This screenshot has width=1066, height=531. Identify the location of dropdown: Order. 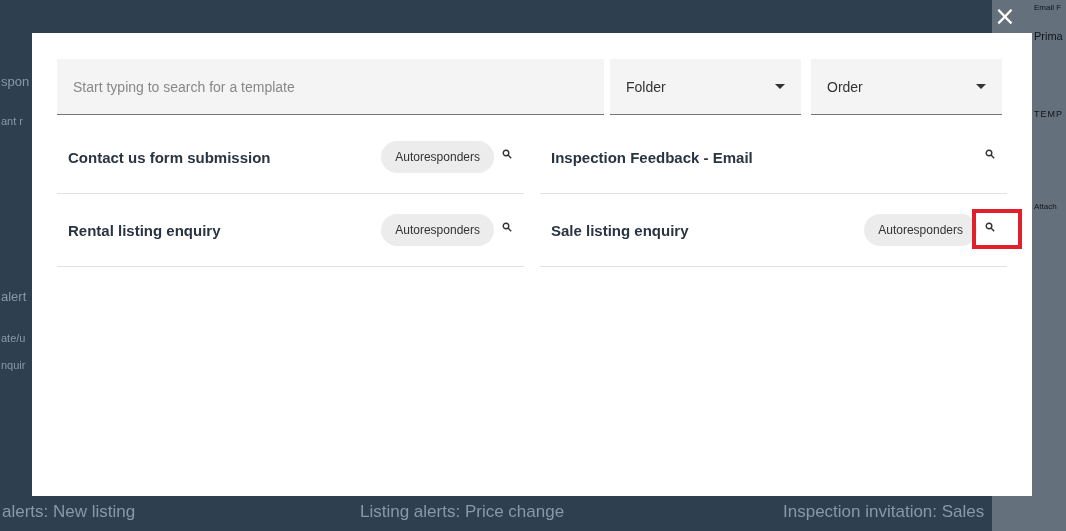
(906, 87).